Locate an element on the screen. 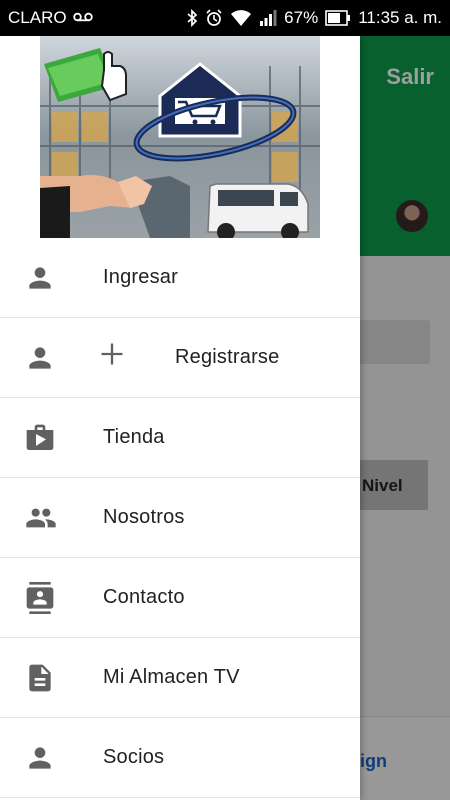 This screenshot has height=800, width=450. menu-item-label: Registrarse is located at coordinates (227, 357).